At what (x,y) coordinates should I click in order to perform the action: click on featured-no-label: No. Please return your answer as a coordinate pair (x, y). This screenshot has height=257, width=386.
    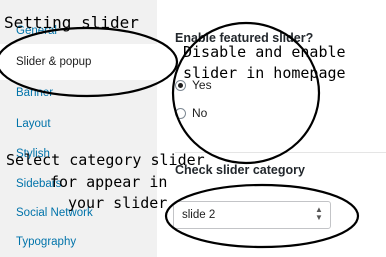
    Looking at the image, I should click on (200, 113).